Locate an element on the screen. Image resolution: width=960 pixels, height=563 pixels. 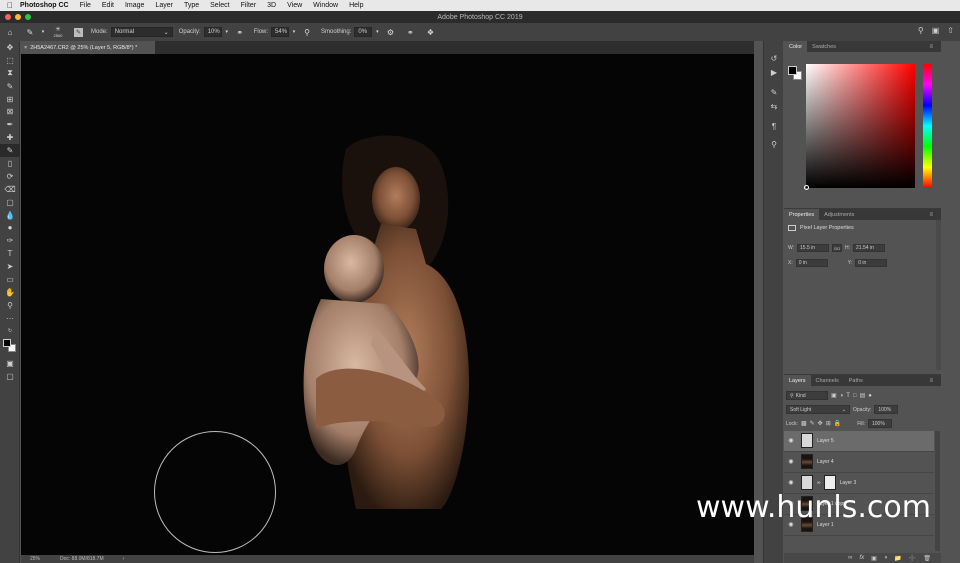
menu-layer: Layer is located at coordinates (164, 5).